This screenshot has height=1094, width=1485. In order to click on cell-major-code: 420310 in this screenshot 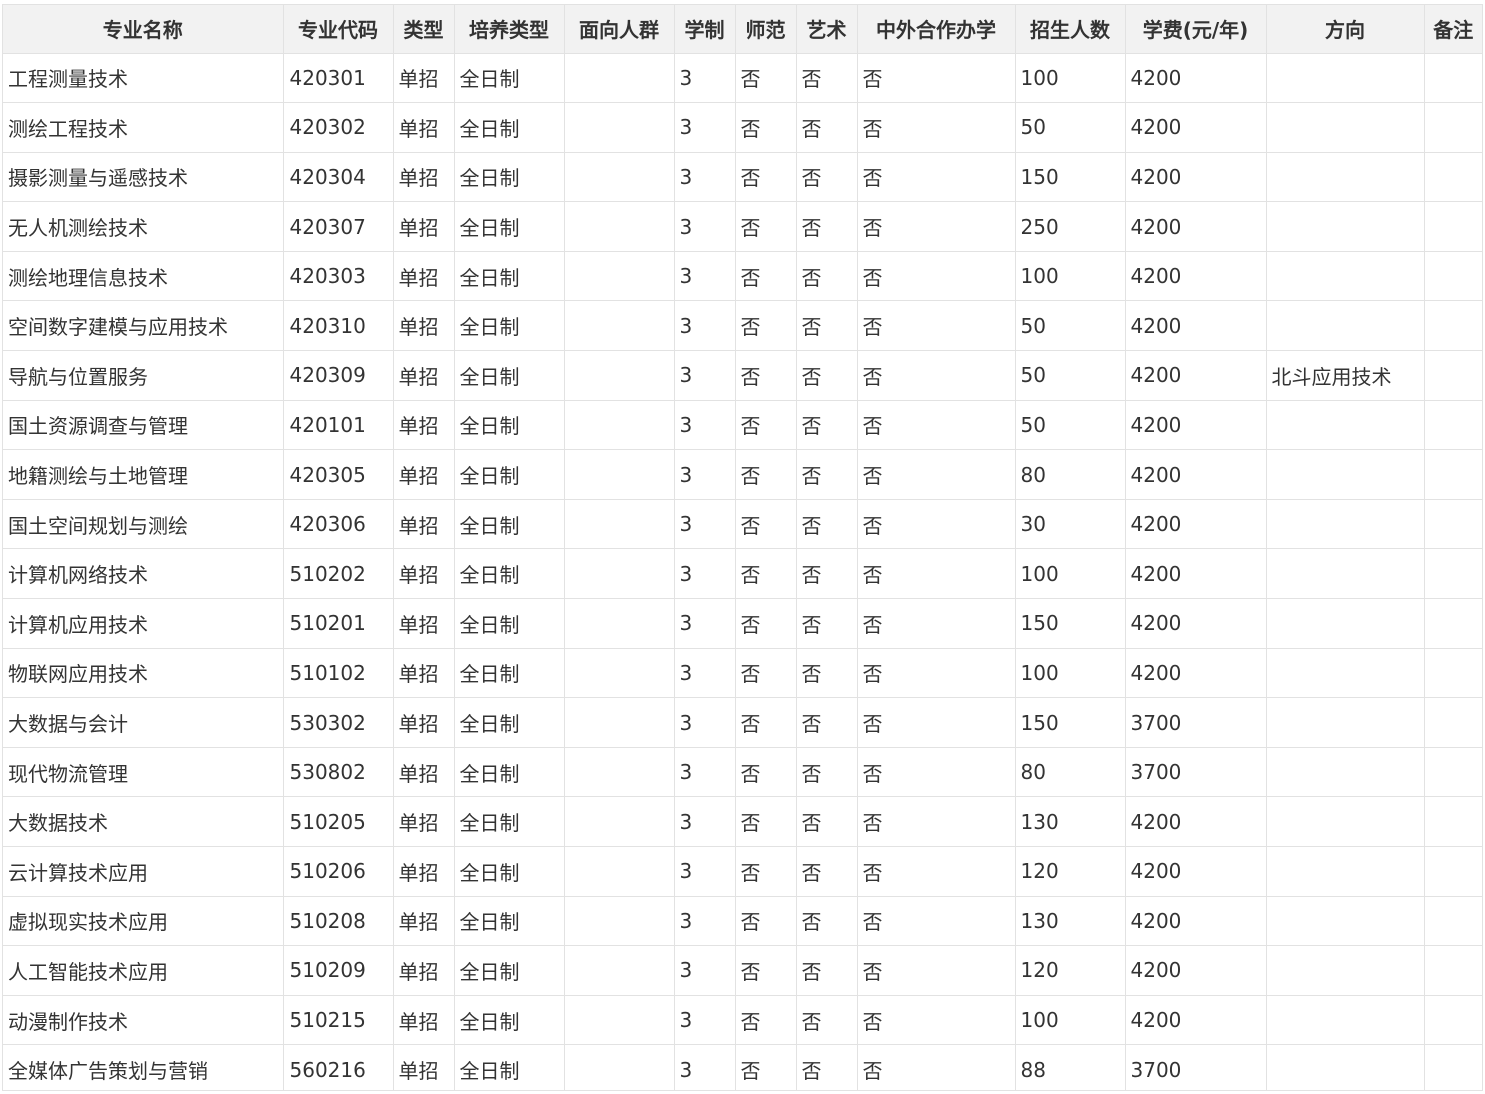, I will do `click(338, 326)`.